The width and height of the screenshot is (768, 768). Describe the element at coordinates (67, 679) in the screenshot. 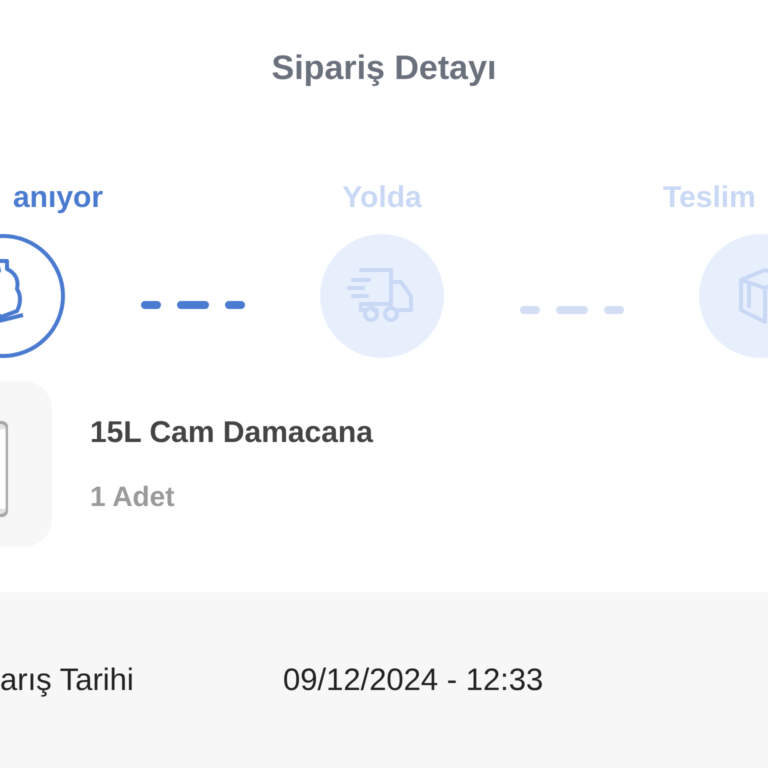

I see `detail-label: arış Tarihi` at that location.